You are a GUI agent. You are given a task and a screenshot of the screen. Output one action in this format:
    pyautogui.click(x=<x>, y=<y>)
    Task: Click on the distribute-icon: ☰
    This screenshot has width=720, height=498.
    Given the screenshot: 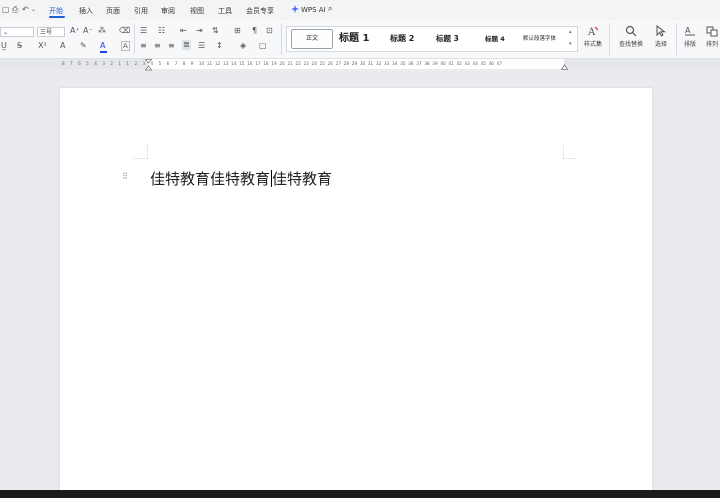 What is the action you would take?
    pyautogui.click(x=201, y=46)
    